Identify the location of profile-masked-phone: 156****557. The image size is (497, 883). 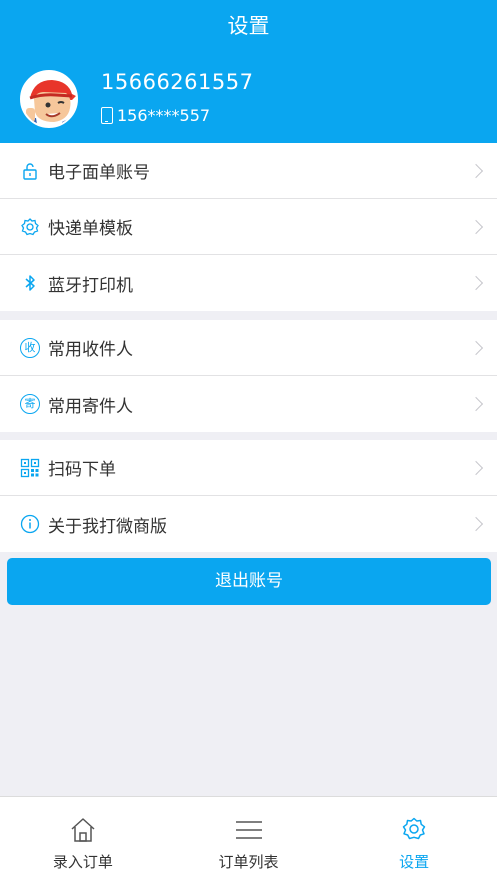
(155, 115).